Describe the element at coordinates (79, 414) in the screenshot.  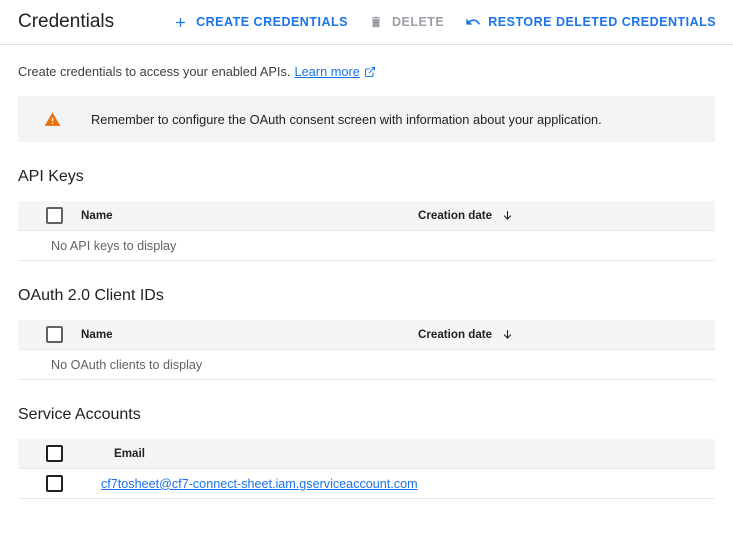
I see `section-title-service-accounts: Service Accounts` at that location.